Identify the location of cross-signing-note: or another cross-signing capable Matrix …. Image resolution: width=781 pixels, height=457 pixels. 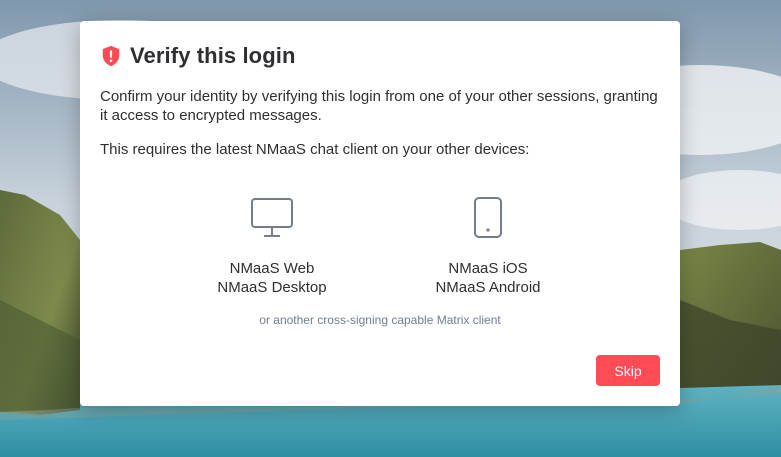
(380, 320).